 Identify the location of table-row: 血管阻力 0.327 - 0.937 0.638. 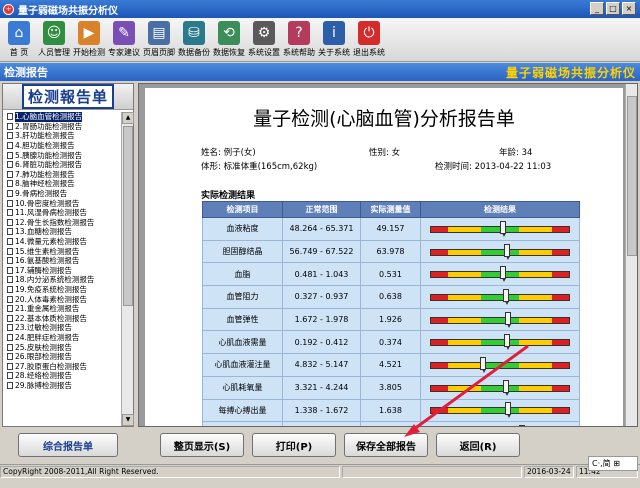
(391, 297).